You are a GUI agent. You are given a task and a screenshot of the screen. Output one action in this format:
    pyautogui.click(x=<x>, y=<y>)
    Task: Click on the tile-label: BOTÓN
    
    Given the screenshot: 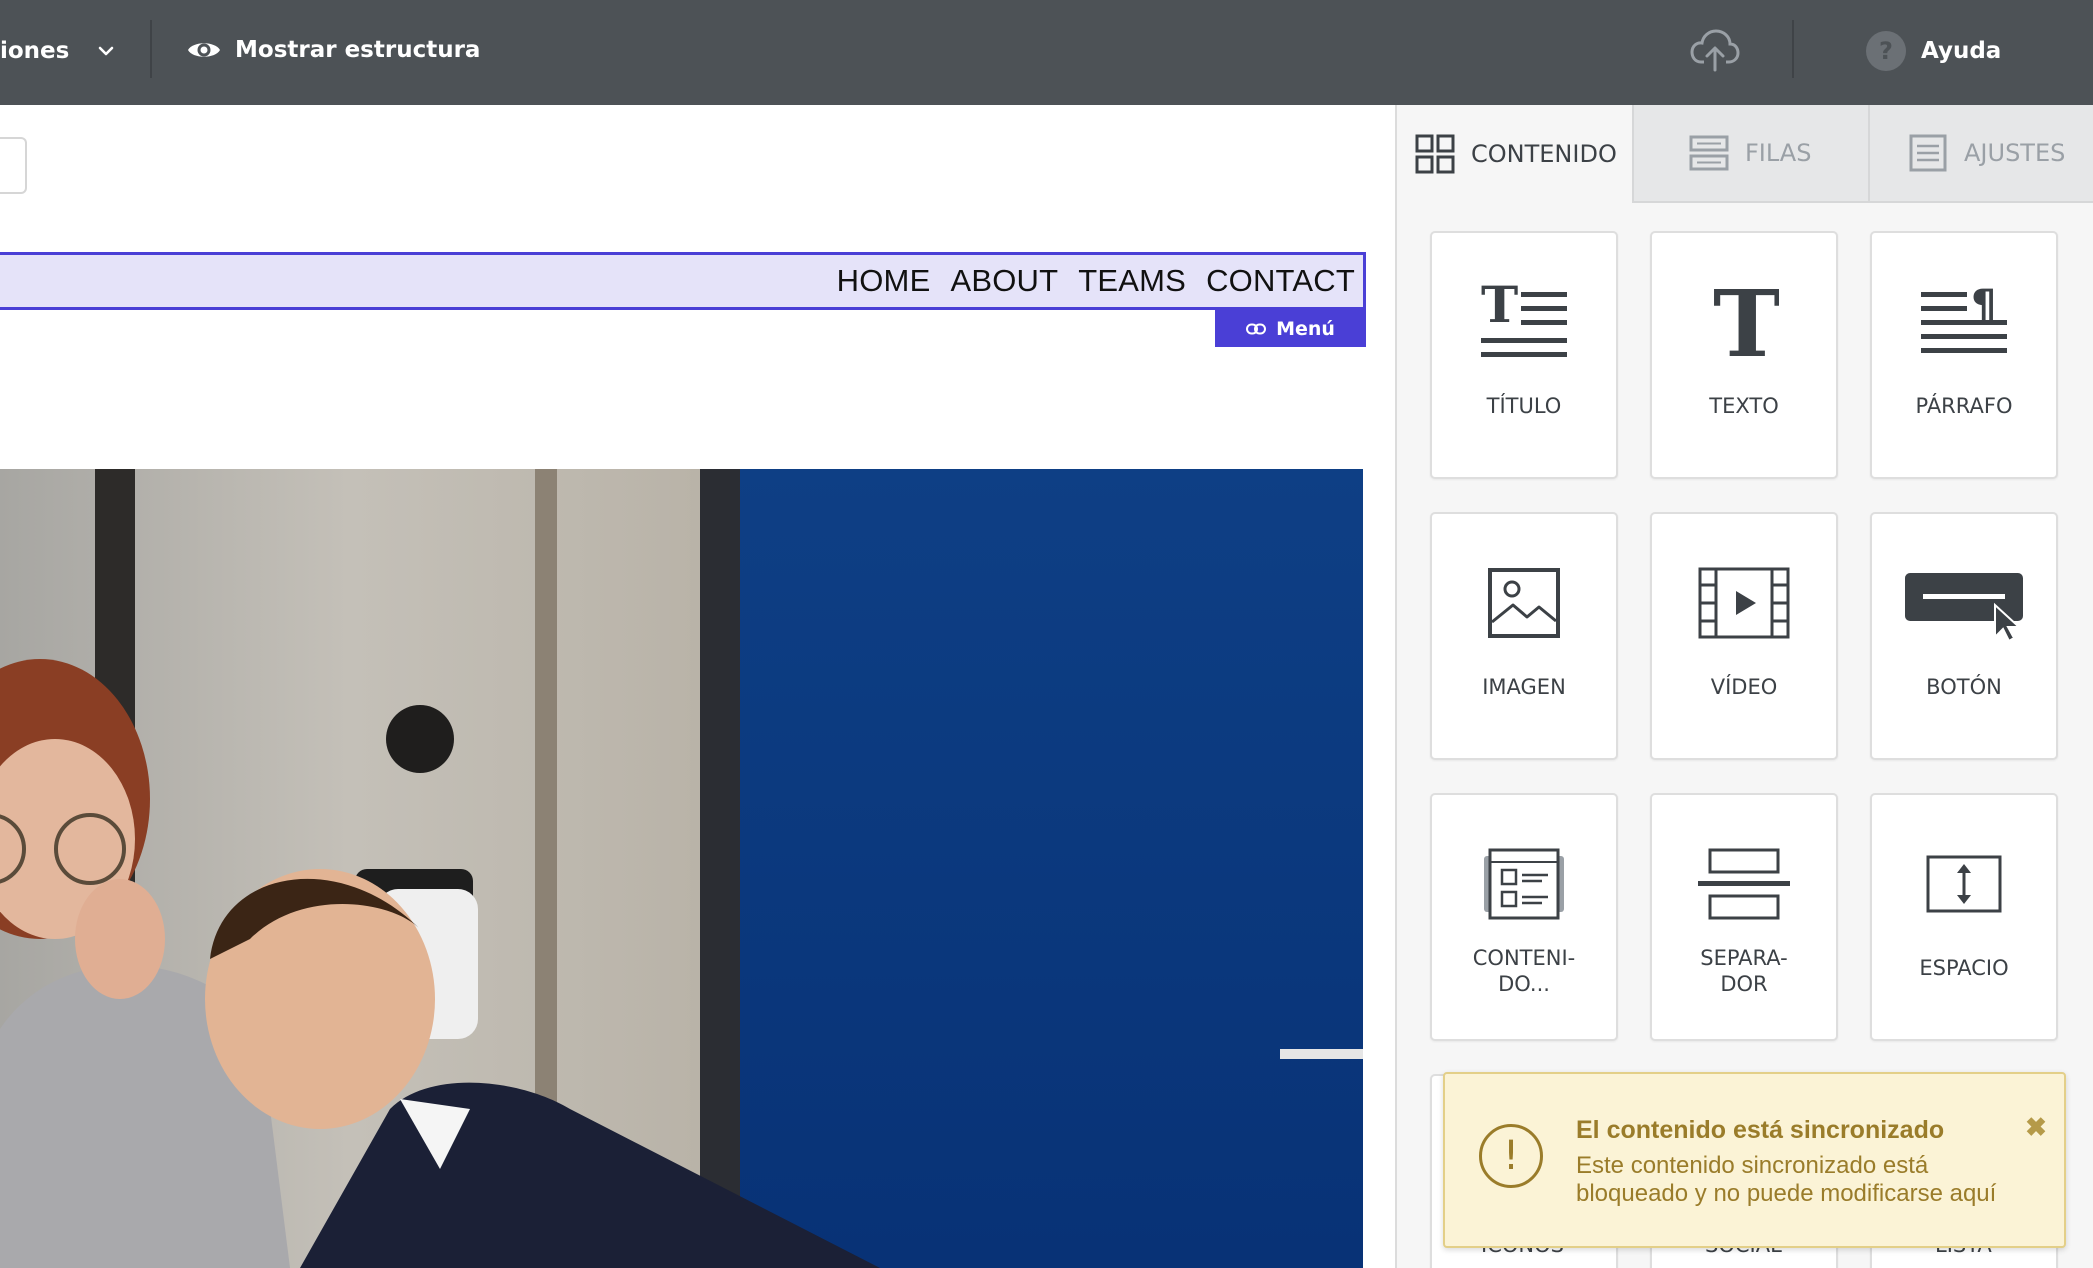 What is the action you would take?
    pyautogui.click(x=1964, y=687)
    